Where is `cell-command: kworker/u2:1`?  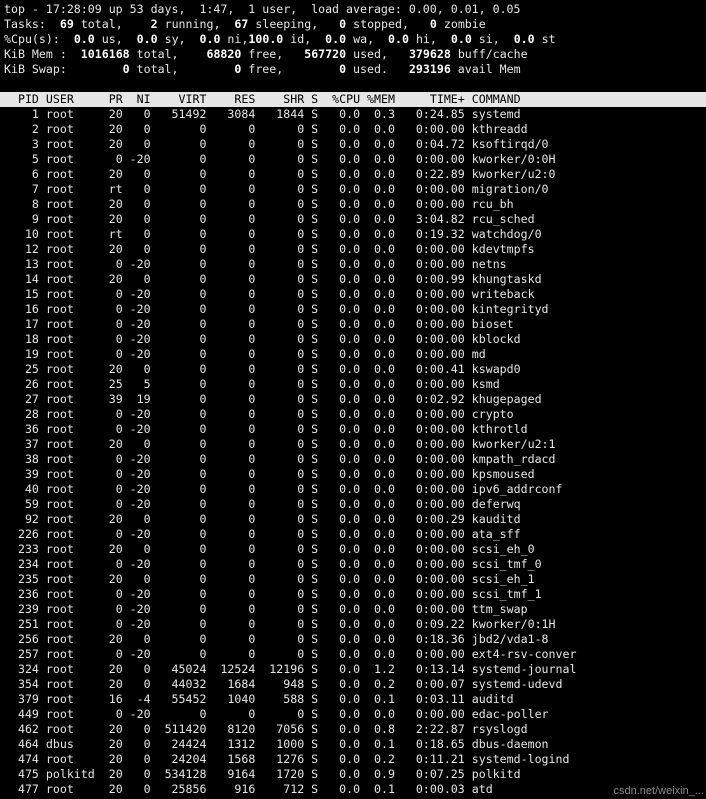
cell-command: kworker/u2:1 is located at coordinates (510, 444).